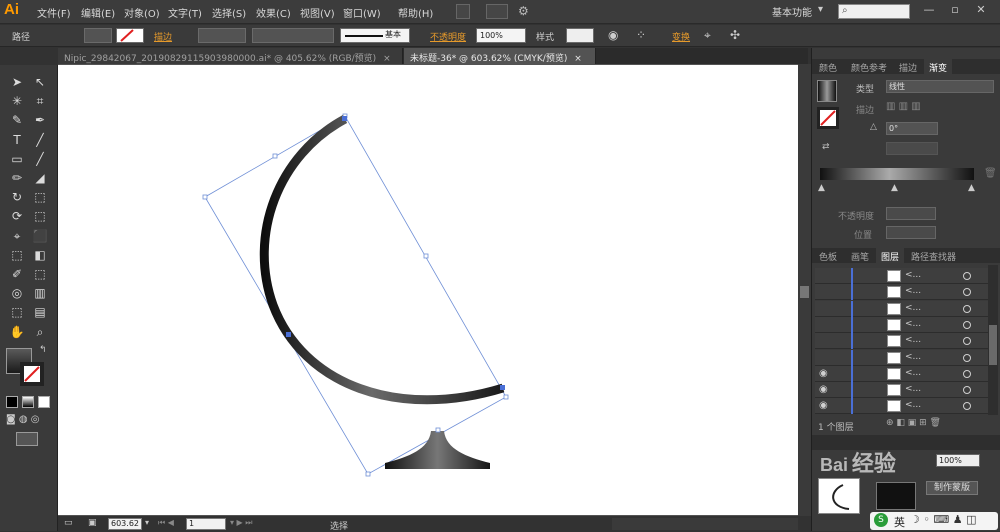  What do you see at coordinates (54, 12) in the screenshot?
I see `menu-item: 文件(F)` at bounding box center [54, 12].